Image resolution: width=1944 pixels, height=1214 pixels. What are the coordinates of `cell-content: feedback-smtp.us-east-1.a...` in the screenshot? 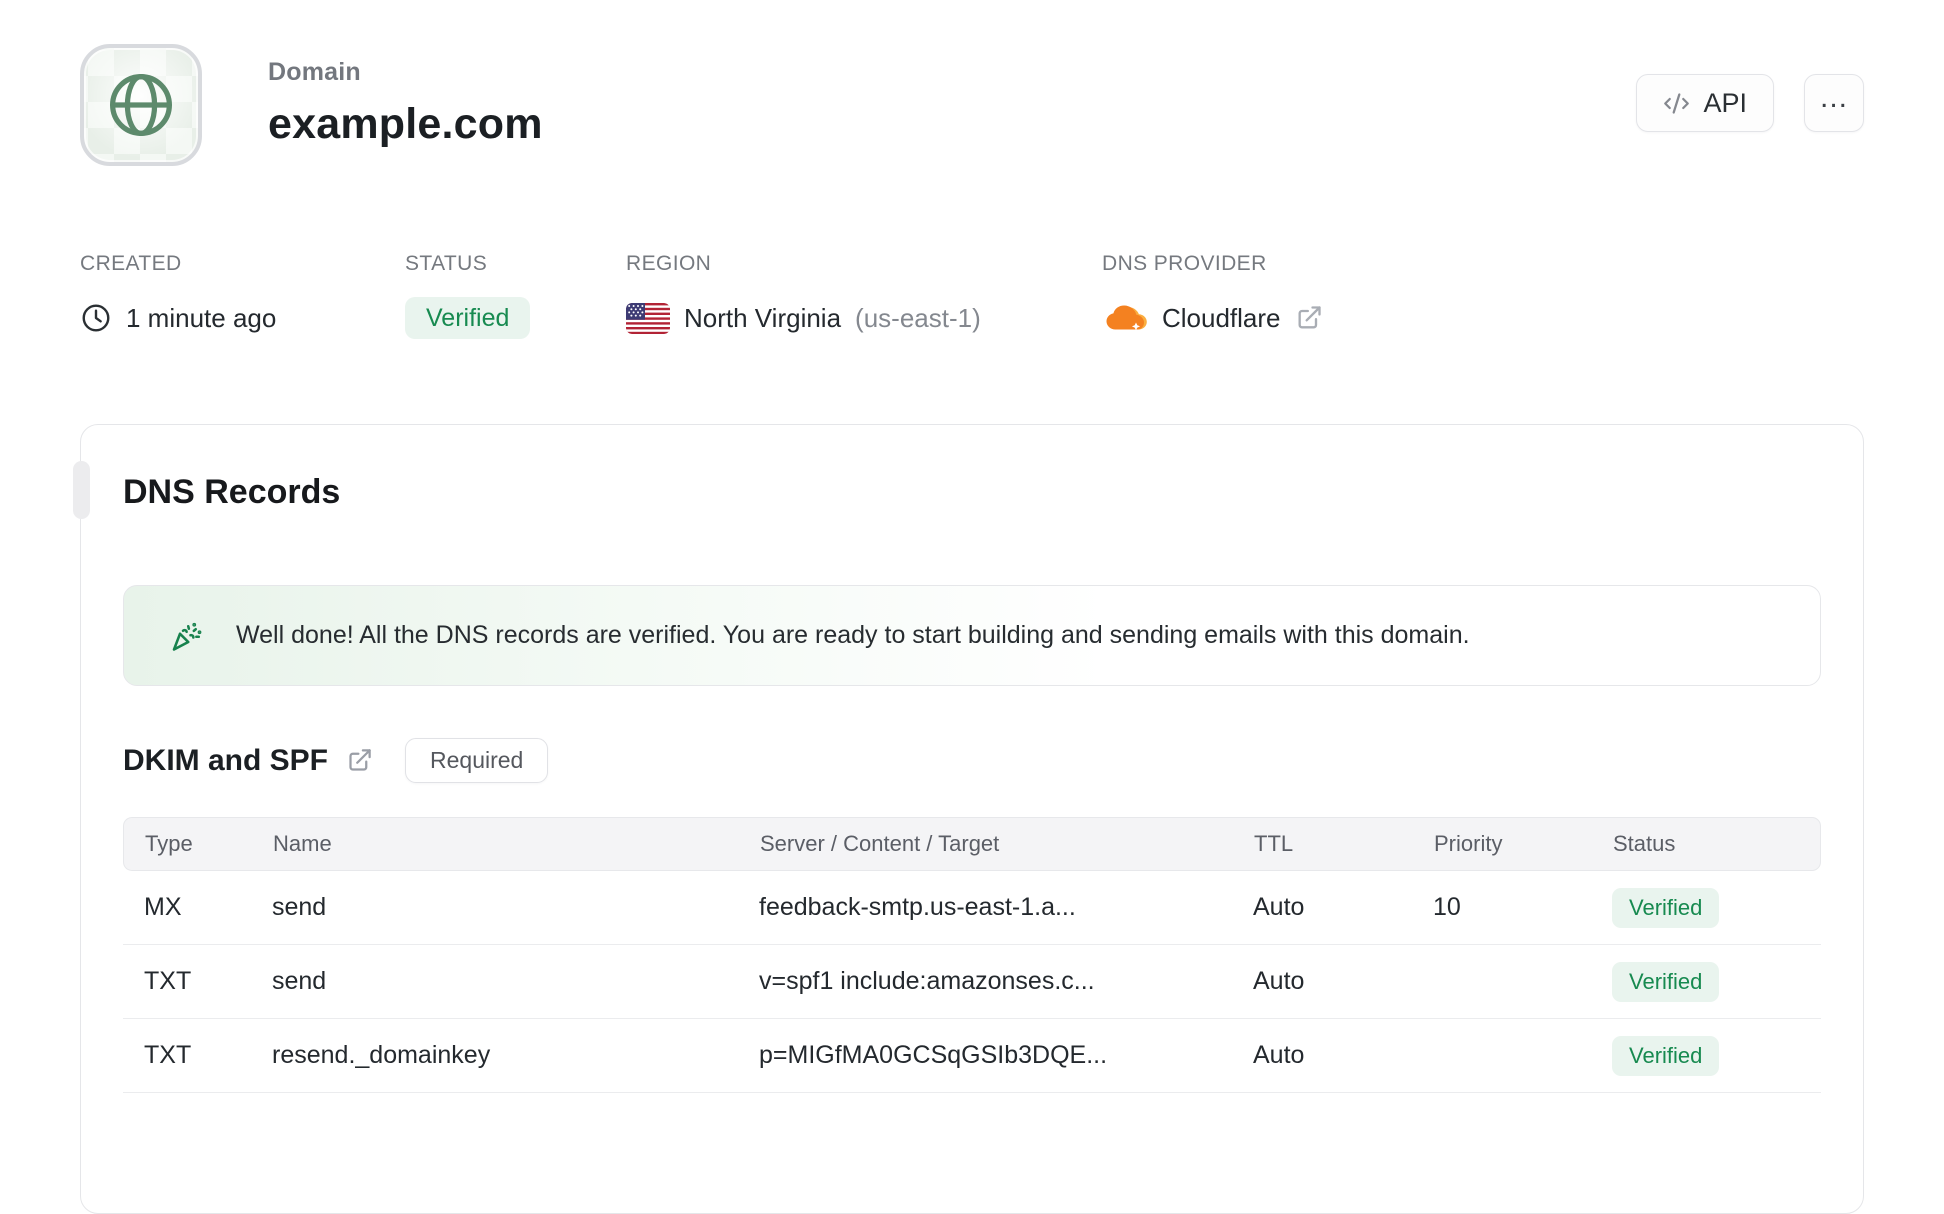 It's located at (1006, 907).